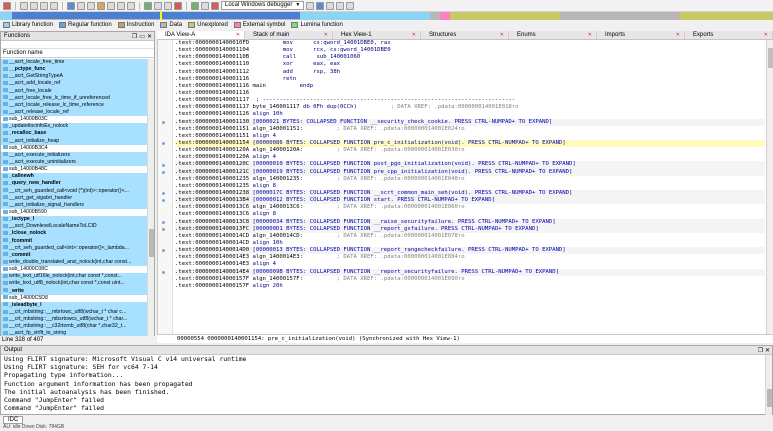 The image size is (773, 431). What do you see at coordinates (201, 35) in the screenshot?
I see `tab-ida-view-a: IDA View-A ✕` at bounding box center [201, 35].